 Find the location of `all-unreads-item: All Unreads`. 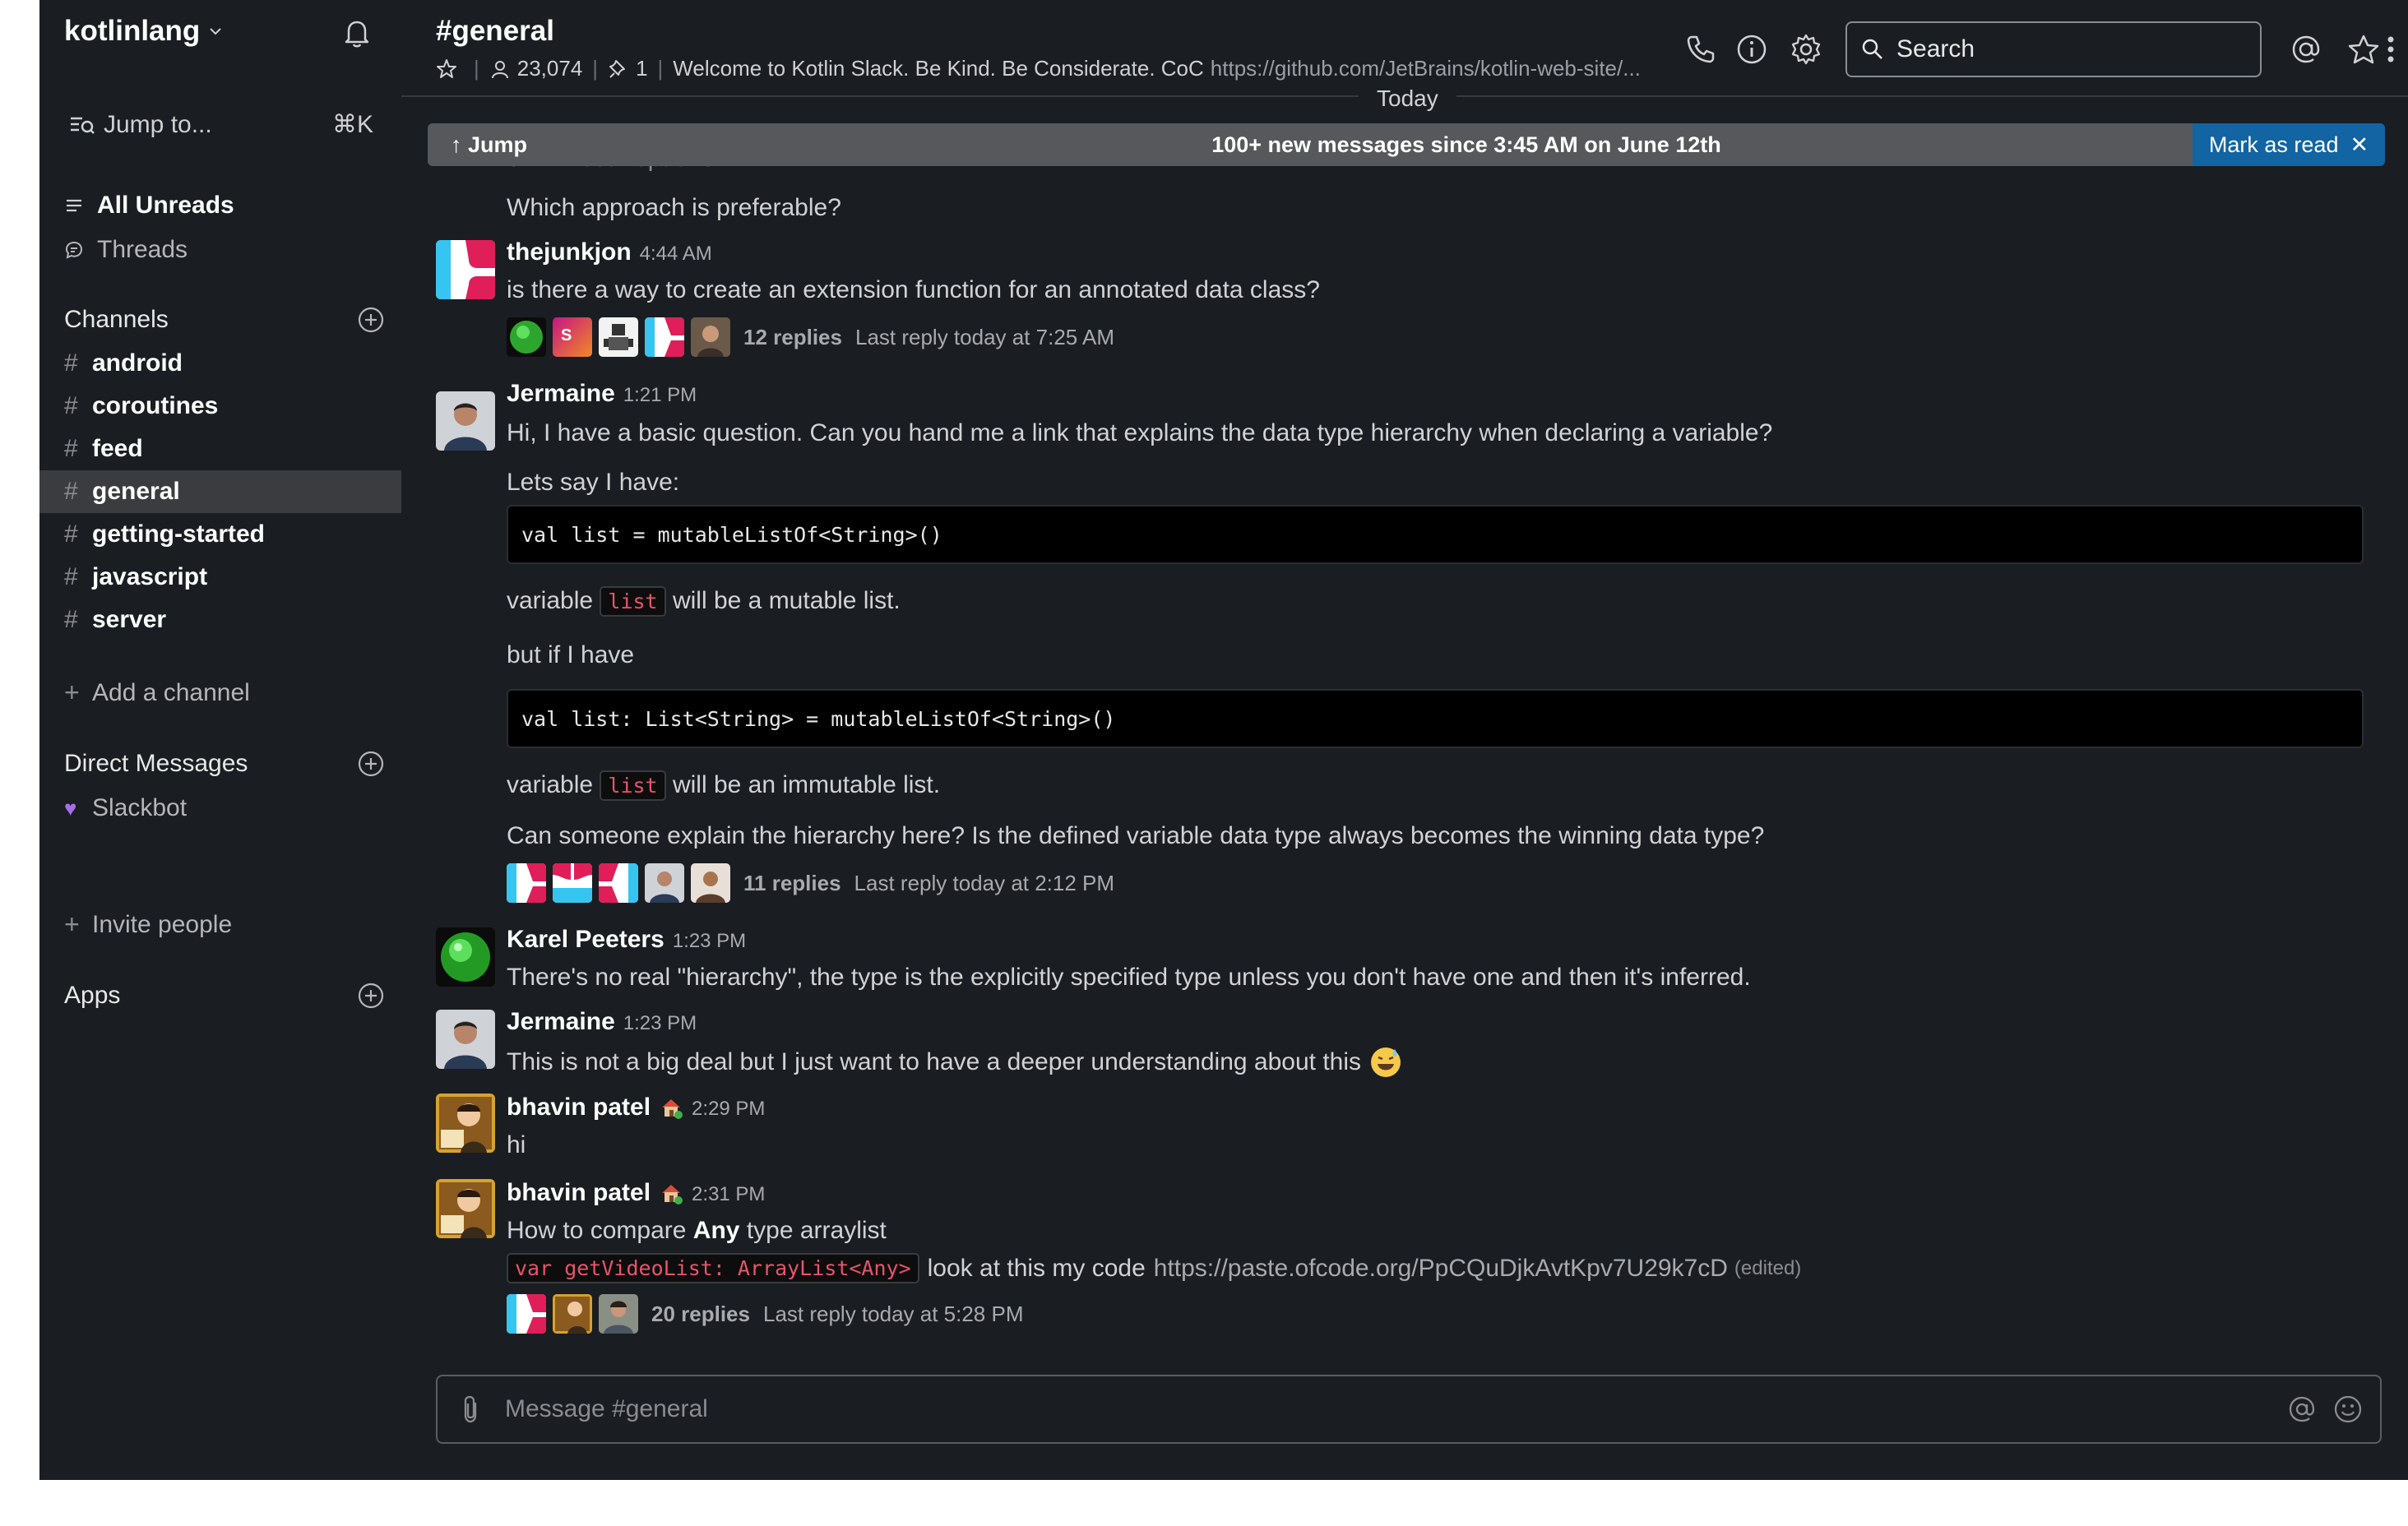

all-unreads-item: All Unreads is located at coordinates (228, 205).